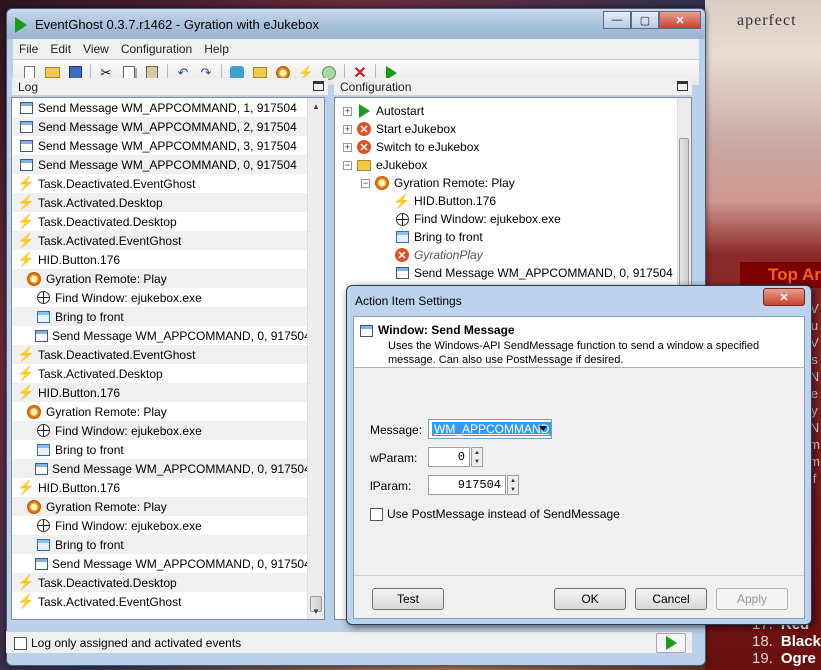 The width and height of the screenshot is (821, 670). I want to click on dialog-close-button: ✕, so click(784, 297).